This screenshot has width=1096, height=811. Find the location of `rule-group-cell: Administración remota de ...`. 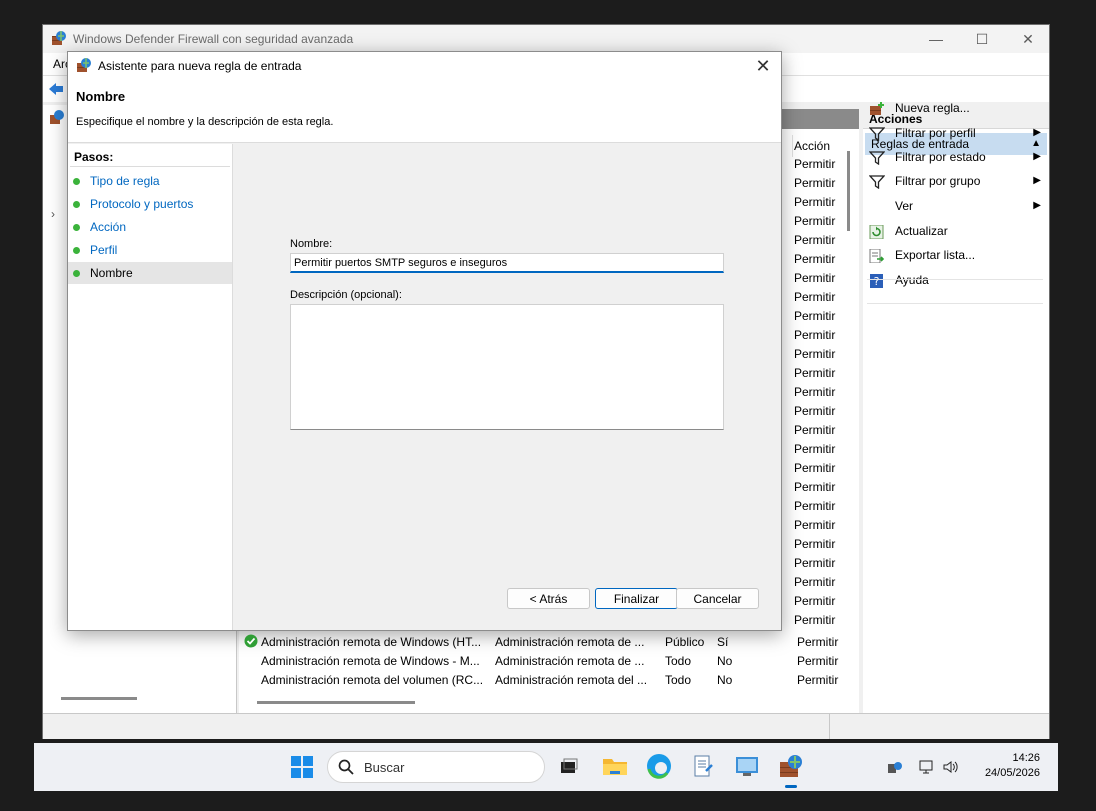

rule-group-cell: Administración remota de ... is located at coordinates (570, 642).